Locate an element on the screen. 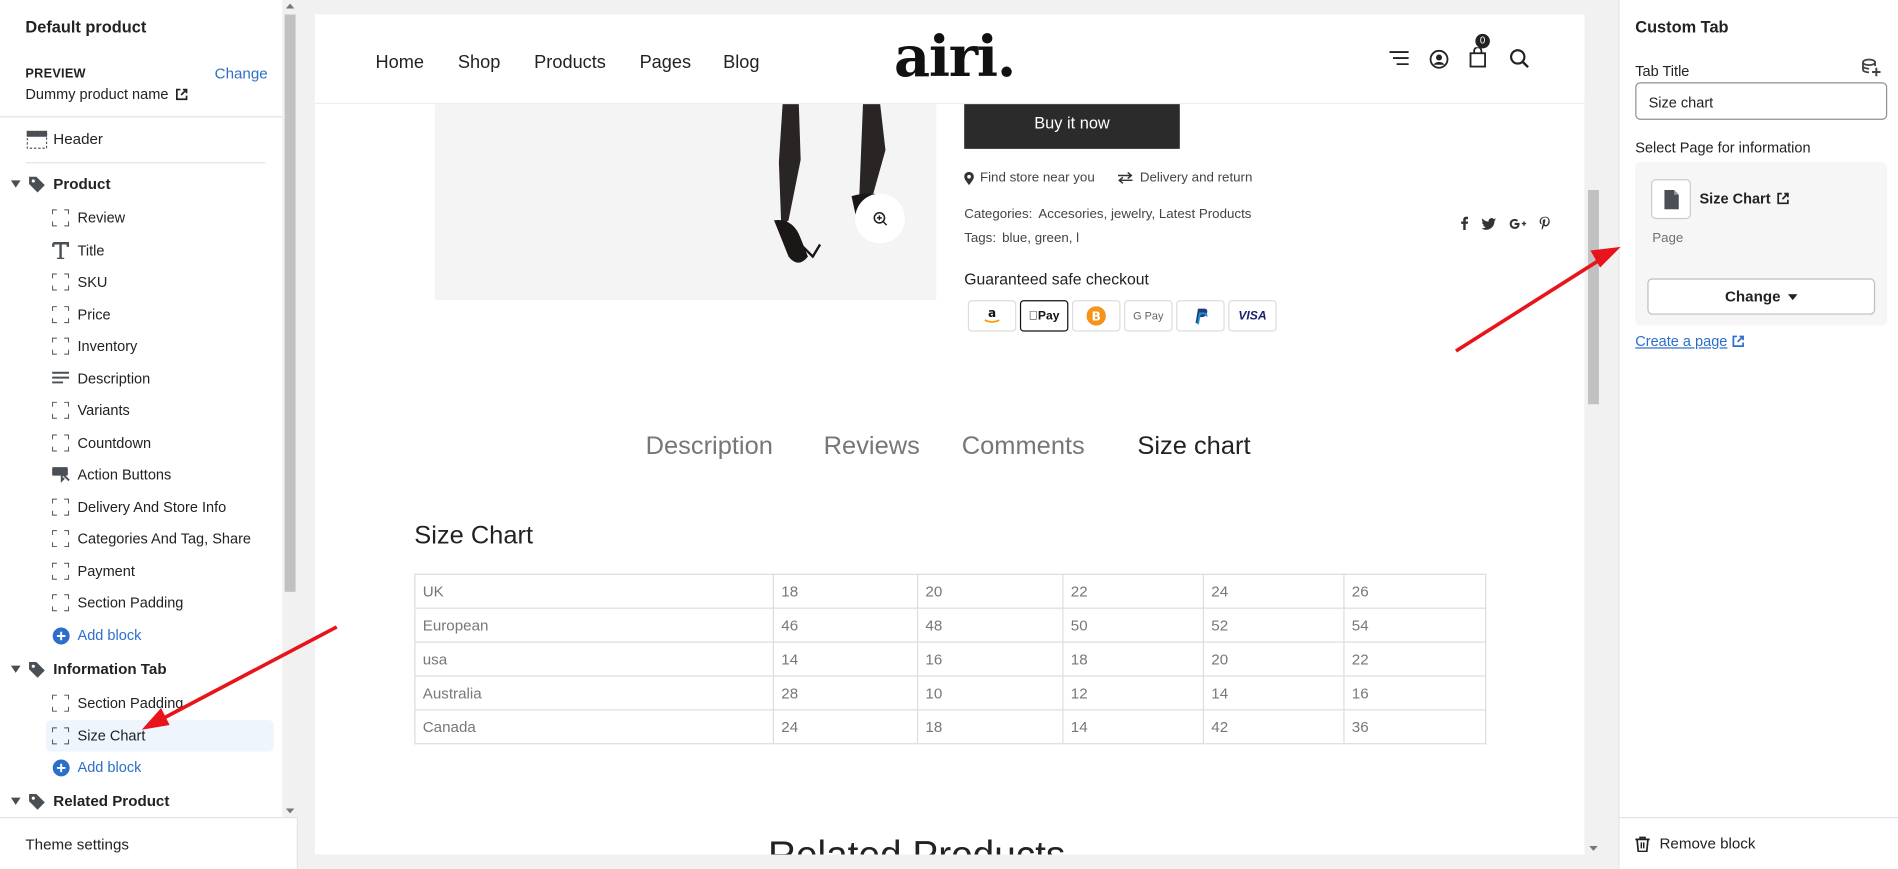 The width and height of the screenshot is (1898, 869). search-icon is located at coordinates (1519, 58).